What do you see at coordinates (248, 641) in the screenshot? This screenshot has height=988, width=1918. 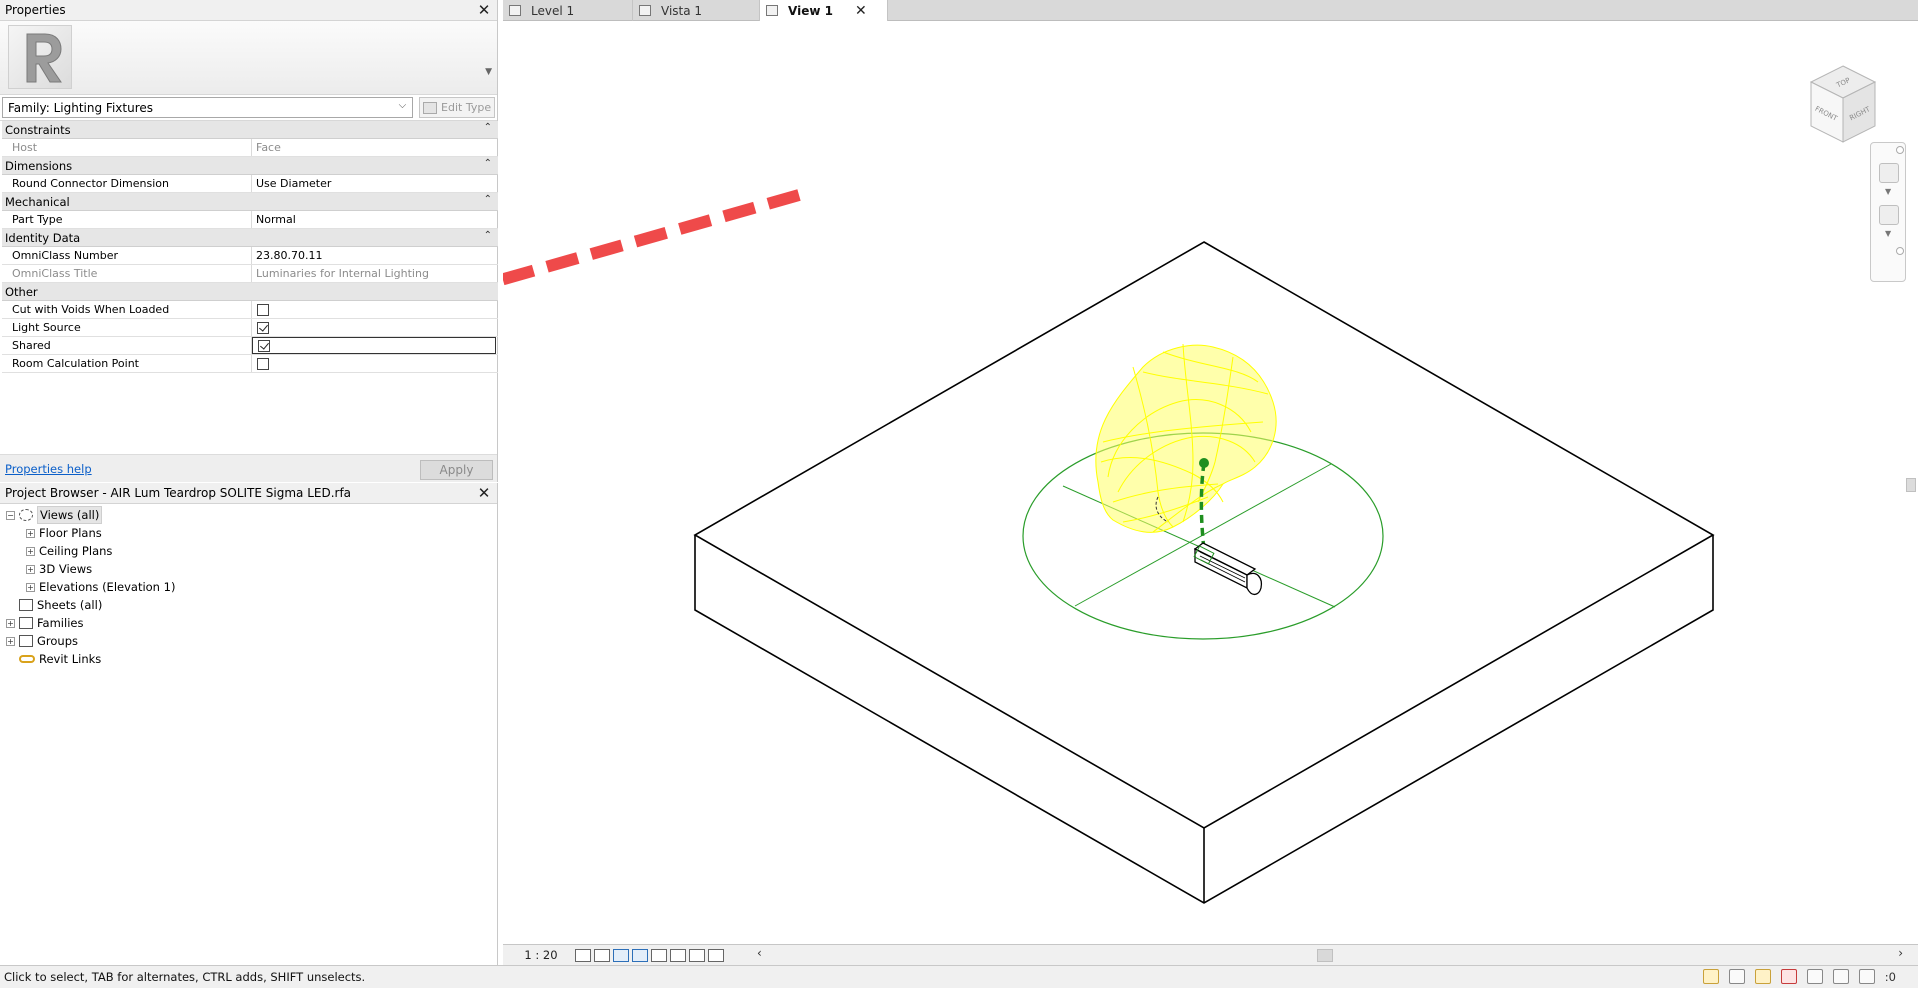 I see `tree-node-groups: + Groups` at bounding box center [248, 641].